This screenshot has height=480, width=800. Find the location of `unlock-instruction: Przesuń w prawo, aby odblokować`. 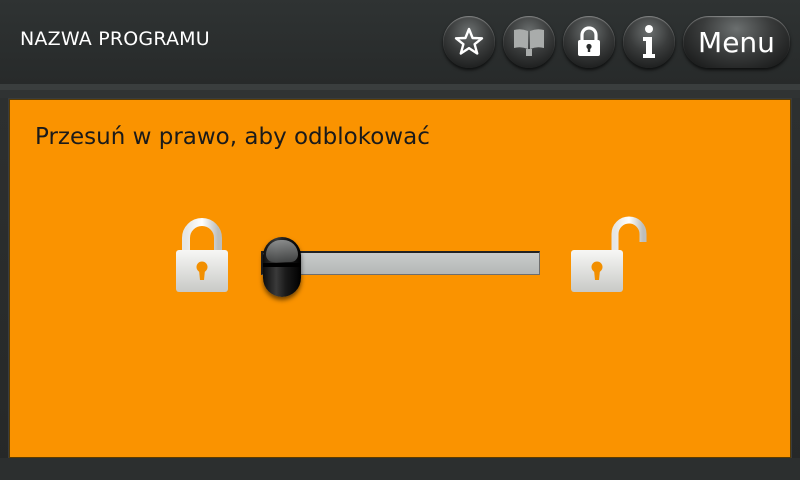

unlock-instruction: Przesuń w prawo, aby odblokować is located at coordinates (232, 137).